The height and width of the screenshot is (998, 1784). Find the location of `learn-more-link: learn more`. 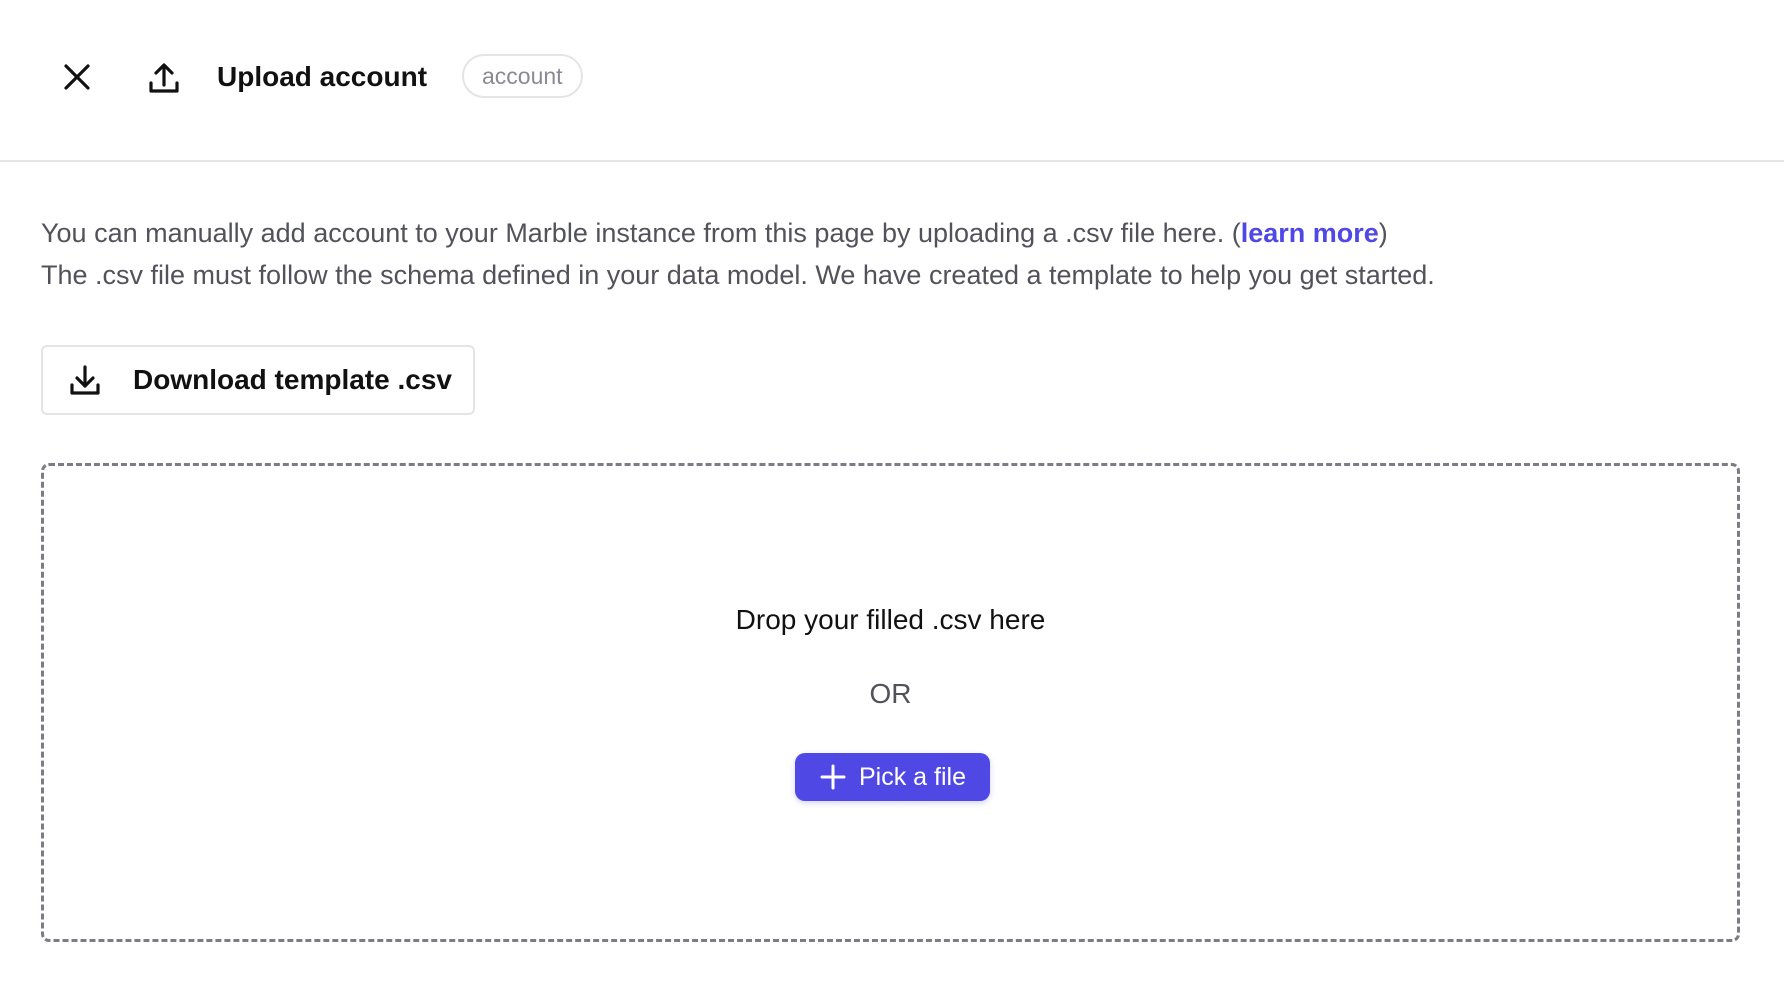

learn-more-link: learn more is located at coordinates (1310, 233).